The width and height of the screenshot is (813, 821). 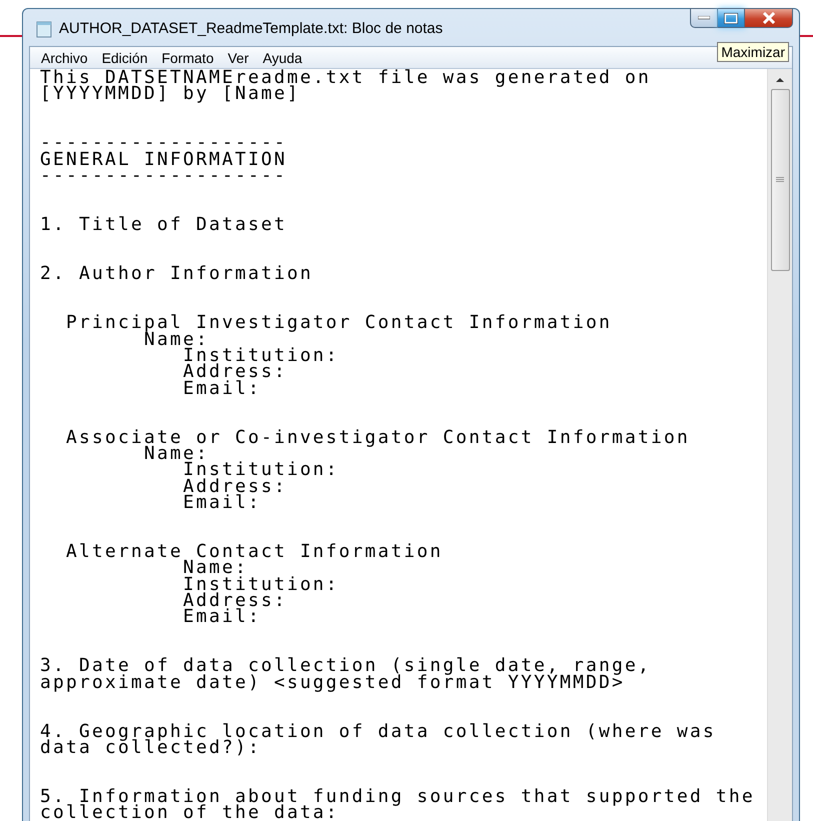 What do you see at coordinates (170, 94) in the screenshot?
I see `text-line: [YYYYMMDD] by [Name]` at bounding box center [170, 94].